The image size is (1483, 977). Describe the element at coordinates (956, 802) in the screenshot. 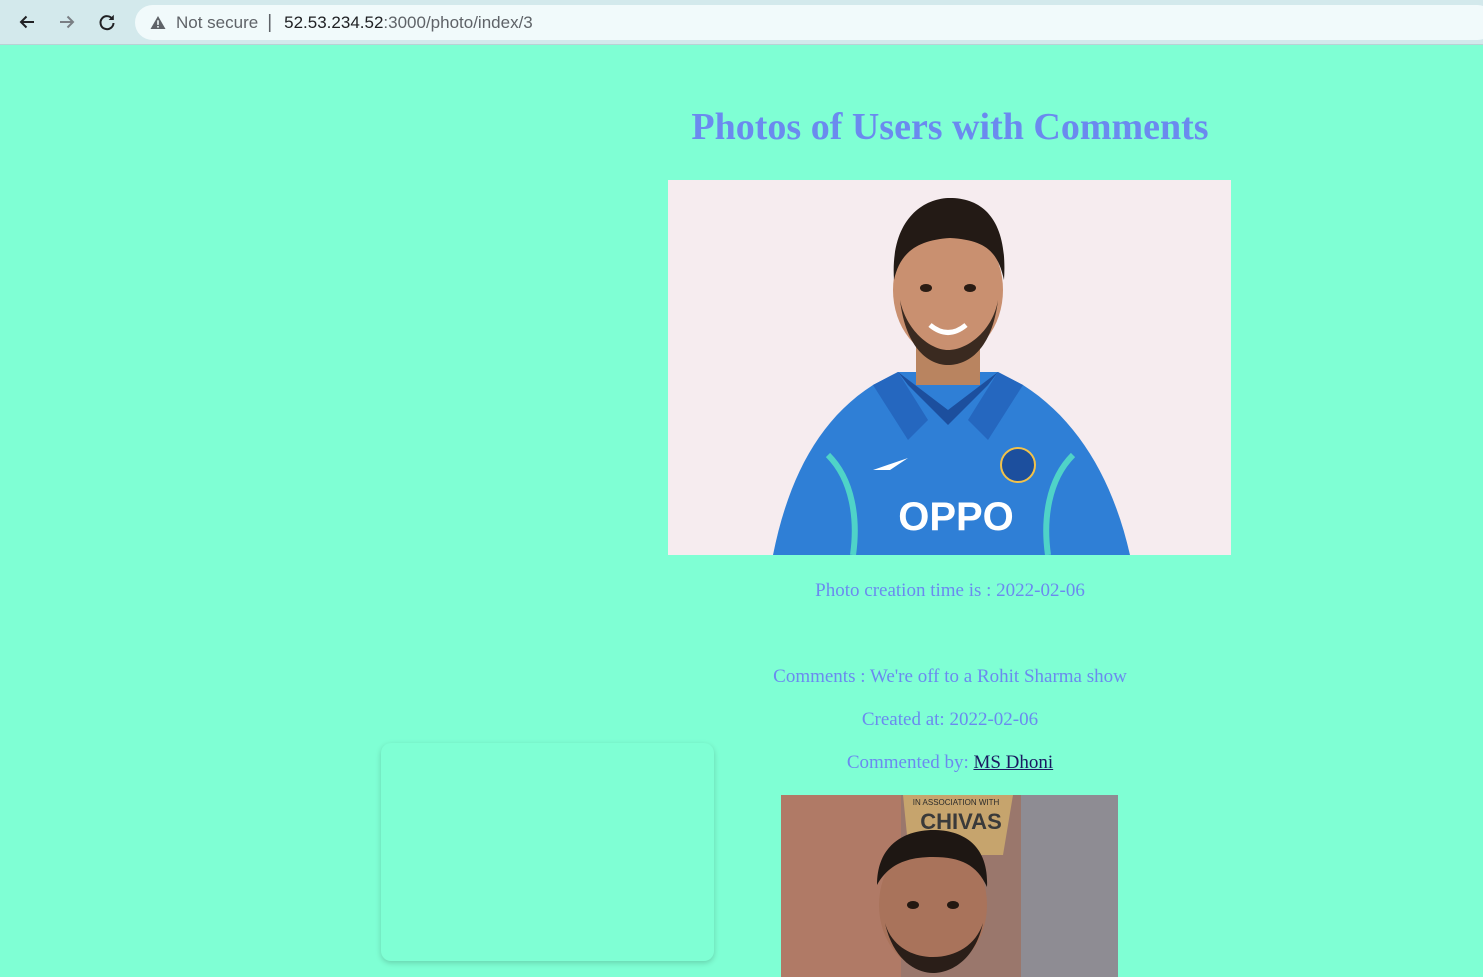

I see `banner-small-text: IN ASSOCIATION WITH` at that location.